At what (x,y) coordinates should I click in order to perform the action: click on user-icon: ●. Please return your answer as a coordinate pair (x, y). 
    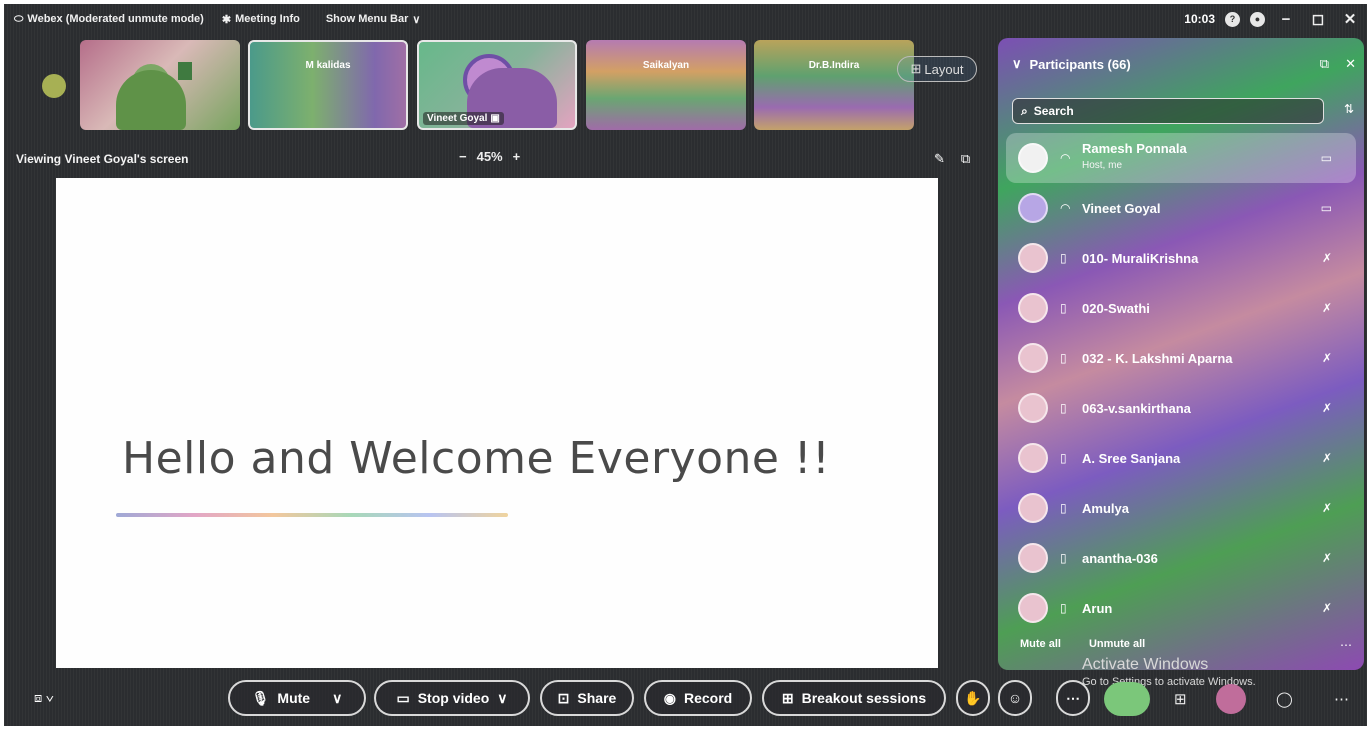
    Looking at the image, I should click on (1257, 19).